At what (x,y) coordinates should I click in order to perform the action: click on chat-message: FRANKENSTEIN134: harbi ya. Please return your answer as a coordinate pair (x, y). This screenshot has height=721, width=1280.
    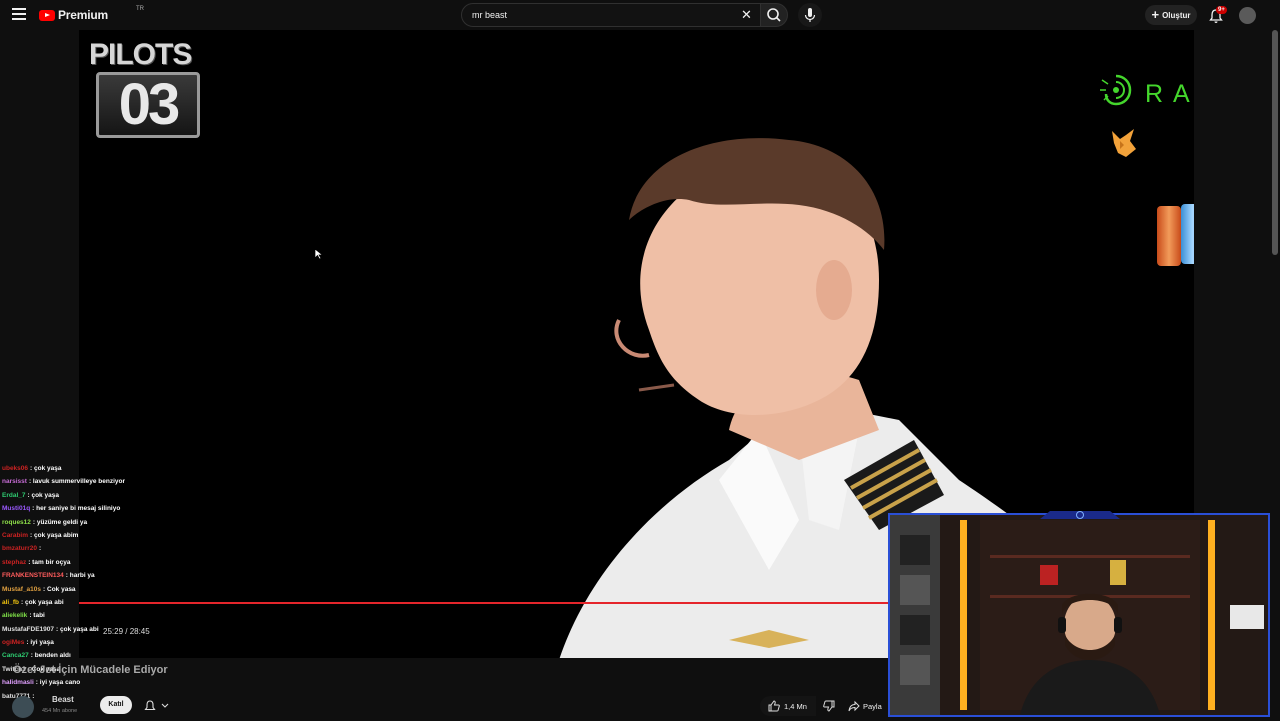
    Looking at the image, I should click on (127, 575).